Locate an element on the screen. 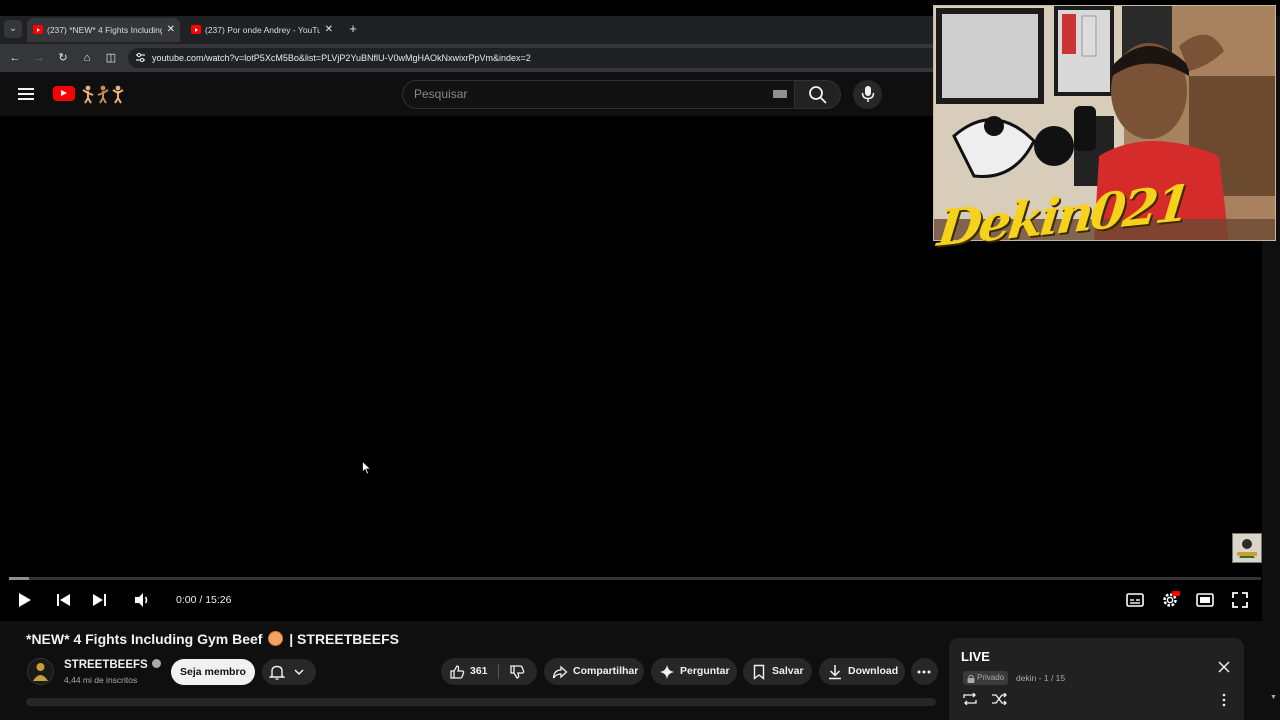  search-button is located at coordinates (818, 94).